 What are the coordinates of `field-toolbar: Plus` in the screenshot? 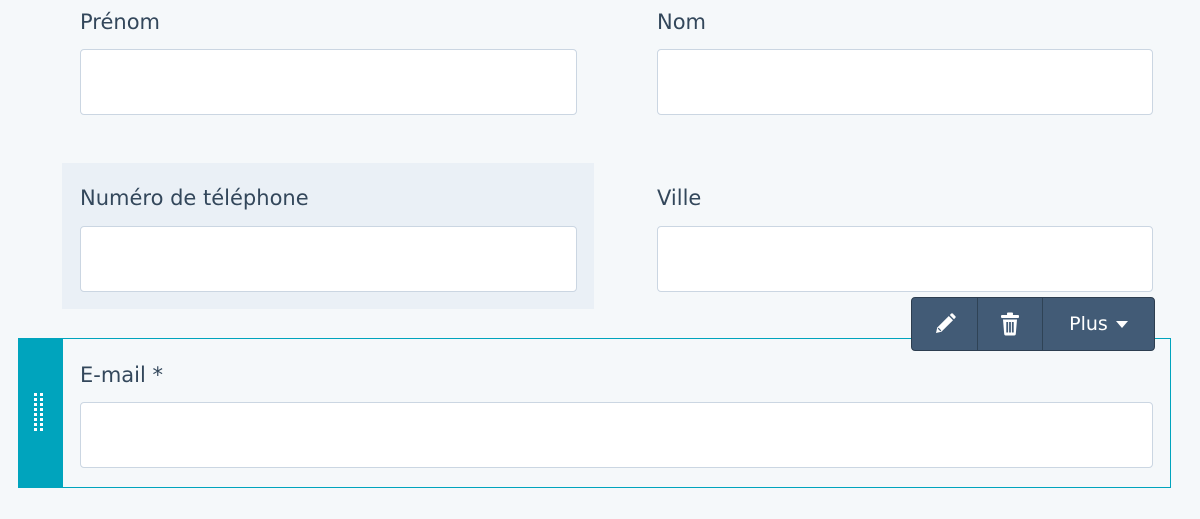 It's located at (1033, 324).